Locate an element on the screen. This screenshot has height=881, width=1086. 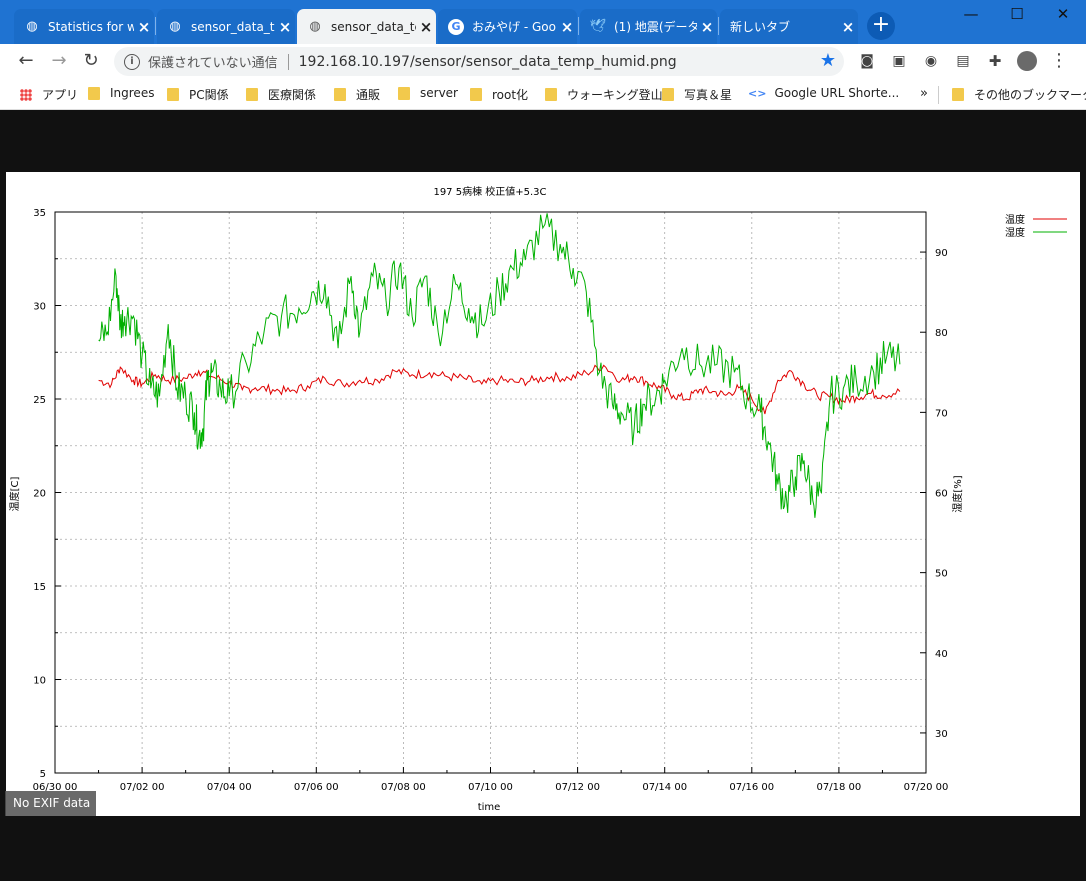
y-tick-label: 35 is located at coordinates (39, 213).